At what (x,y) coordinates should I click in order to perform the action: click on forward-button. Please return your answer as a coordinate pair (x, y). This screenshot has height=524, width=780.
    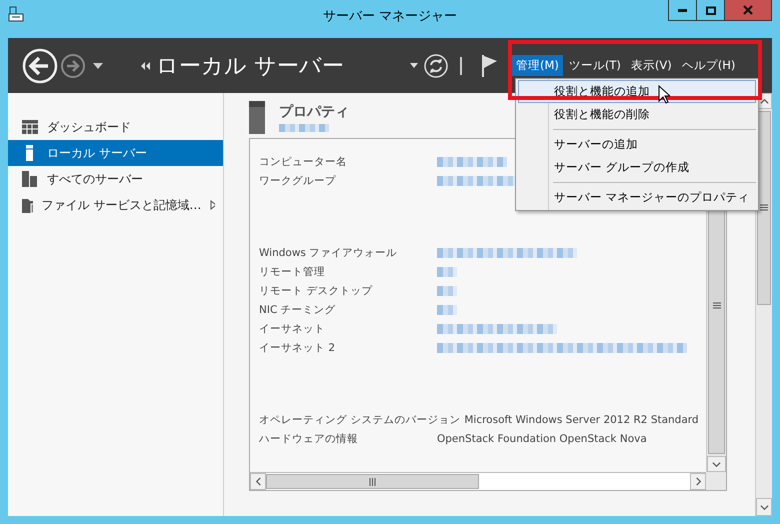
    Looking at the image, I should click on (73, 65).